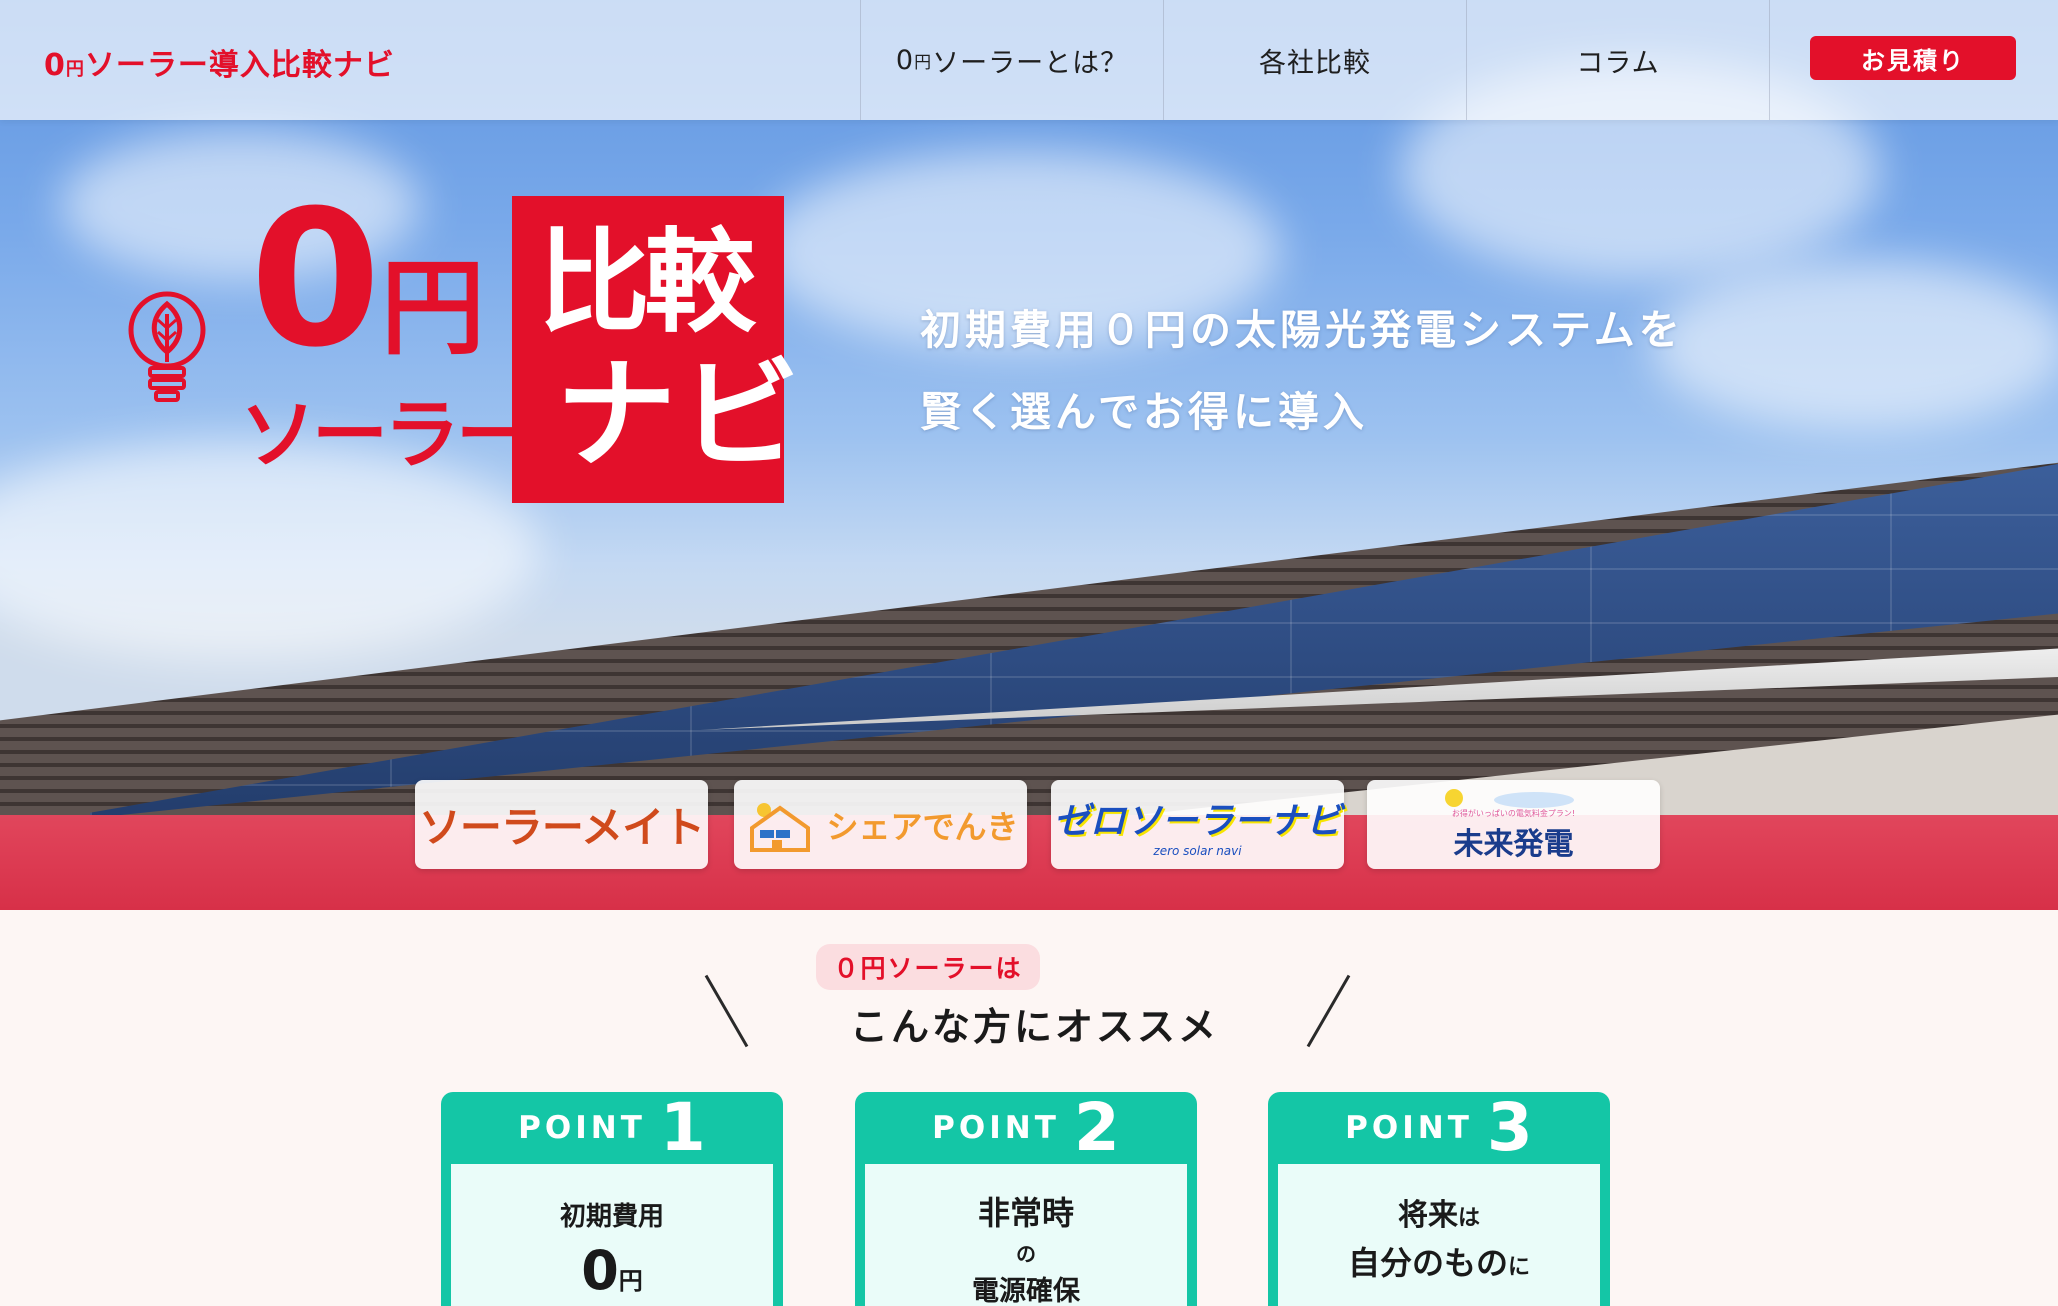 The height and width of the screenshot is (1306, 2058). Describe the element at coordinates (1439, 1127) in the screenshot. I see `point-card-3-header: POINT 3` at that location.